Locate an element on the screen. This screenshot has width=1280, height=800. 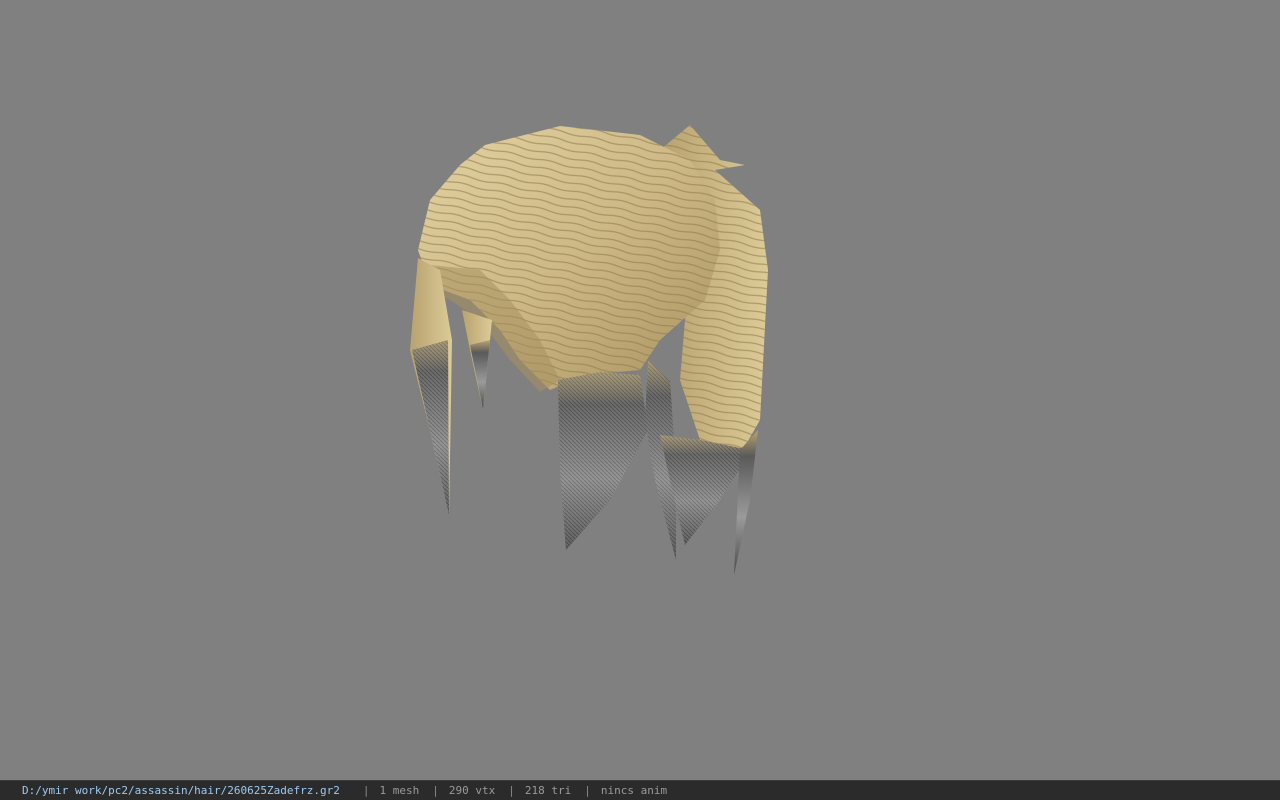
triangle-count: 218 tri is located at coordinates (548, 790).